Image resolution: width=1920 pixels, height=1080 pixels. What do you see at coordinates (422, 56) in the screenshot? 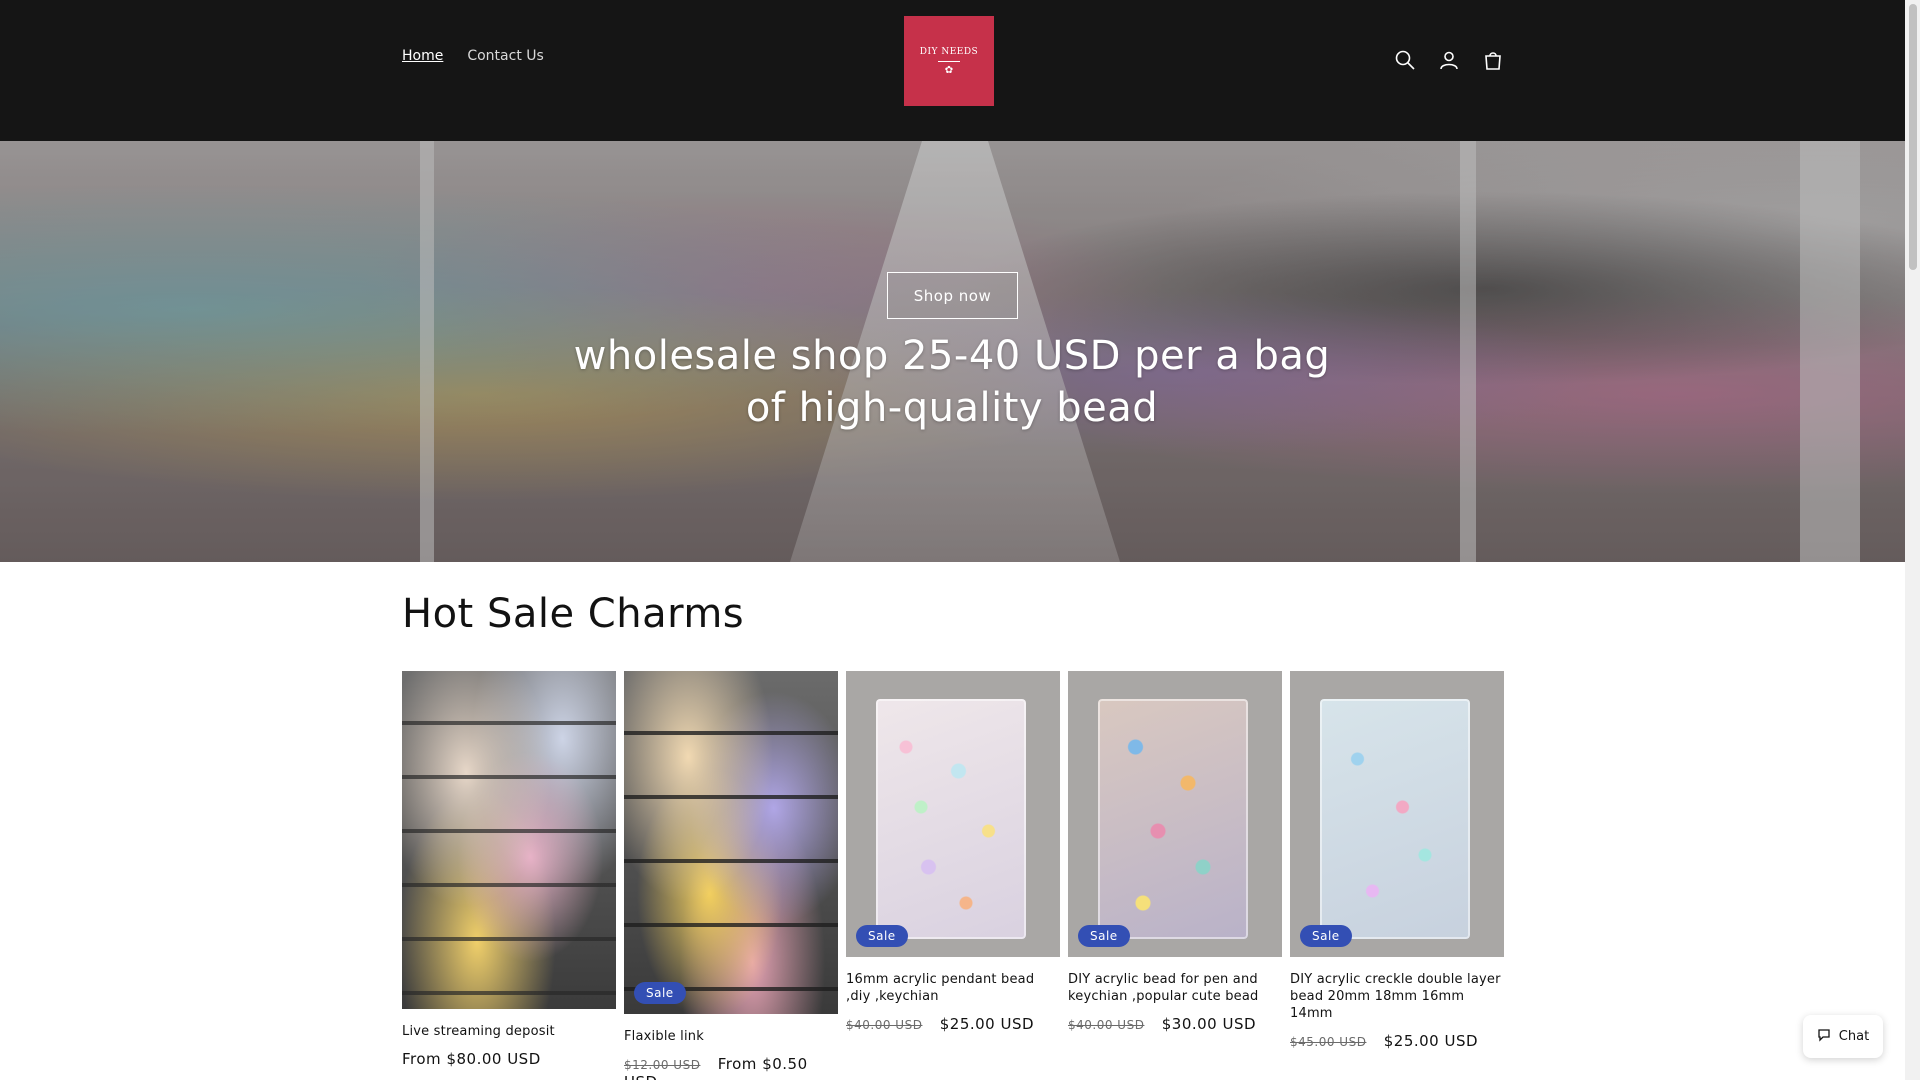
I see `nav-home-link: Home` at bounding box center [422, 56].